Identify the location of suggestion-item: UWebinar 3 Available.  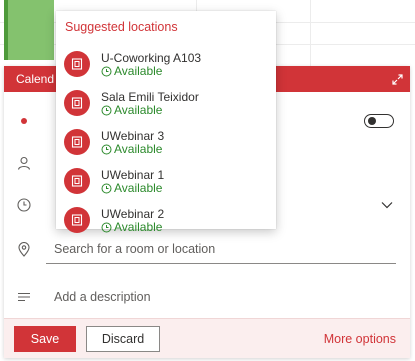
(166, 144).